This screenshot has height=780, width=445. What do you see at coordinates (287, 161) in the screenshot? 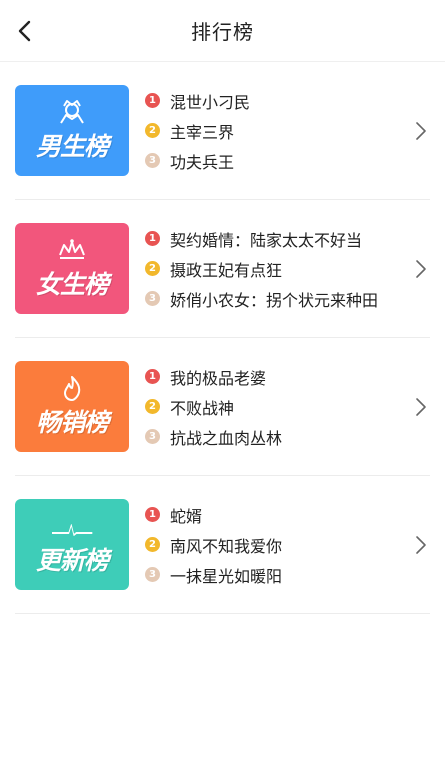
I see `list-item: 3 功夫兵王` at bounding box center [287, 161].